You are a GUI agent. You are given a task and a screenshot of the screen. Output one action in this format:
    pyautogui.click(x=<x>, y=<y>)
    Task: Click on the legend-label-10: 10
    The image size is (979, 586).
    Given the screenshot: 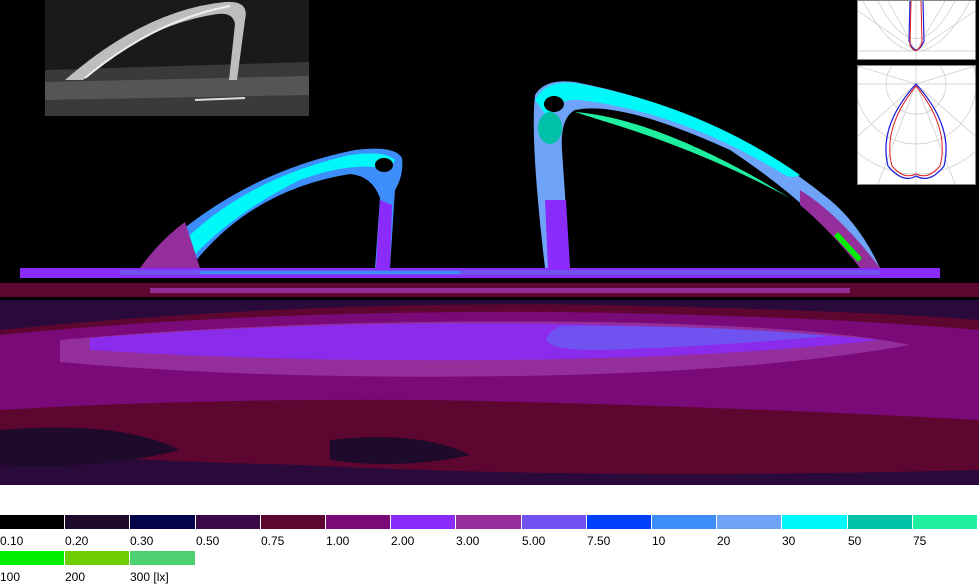 What is the action you would take?
    pyautogui.click(x=659, y=541)
    